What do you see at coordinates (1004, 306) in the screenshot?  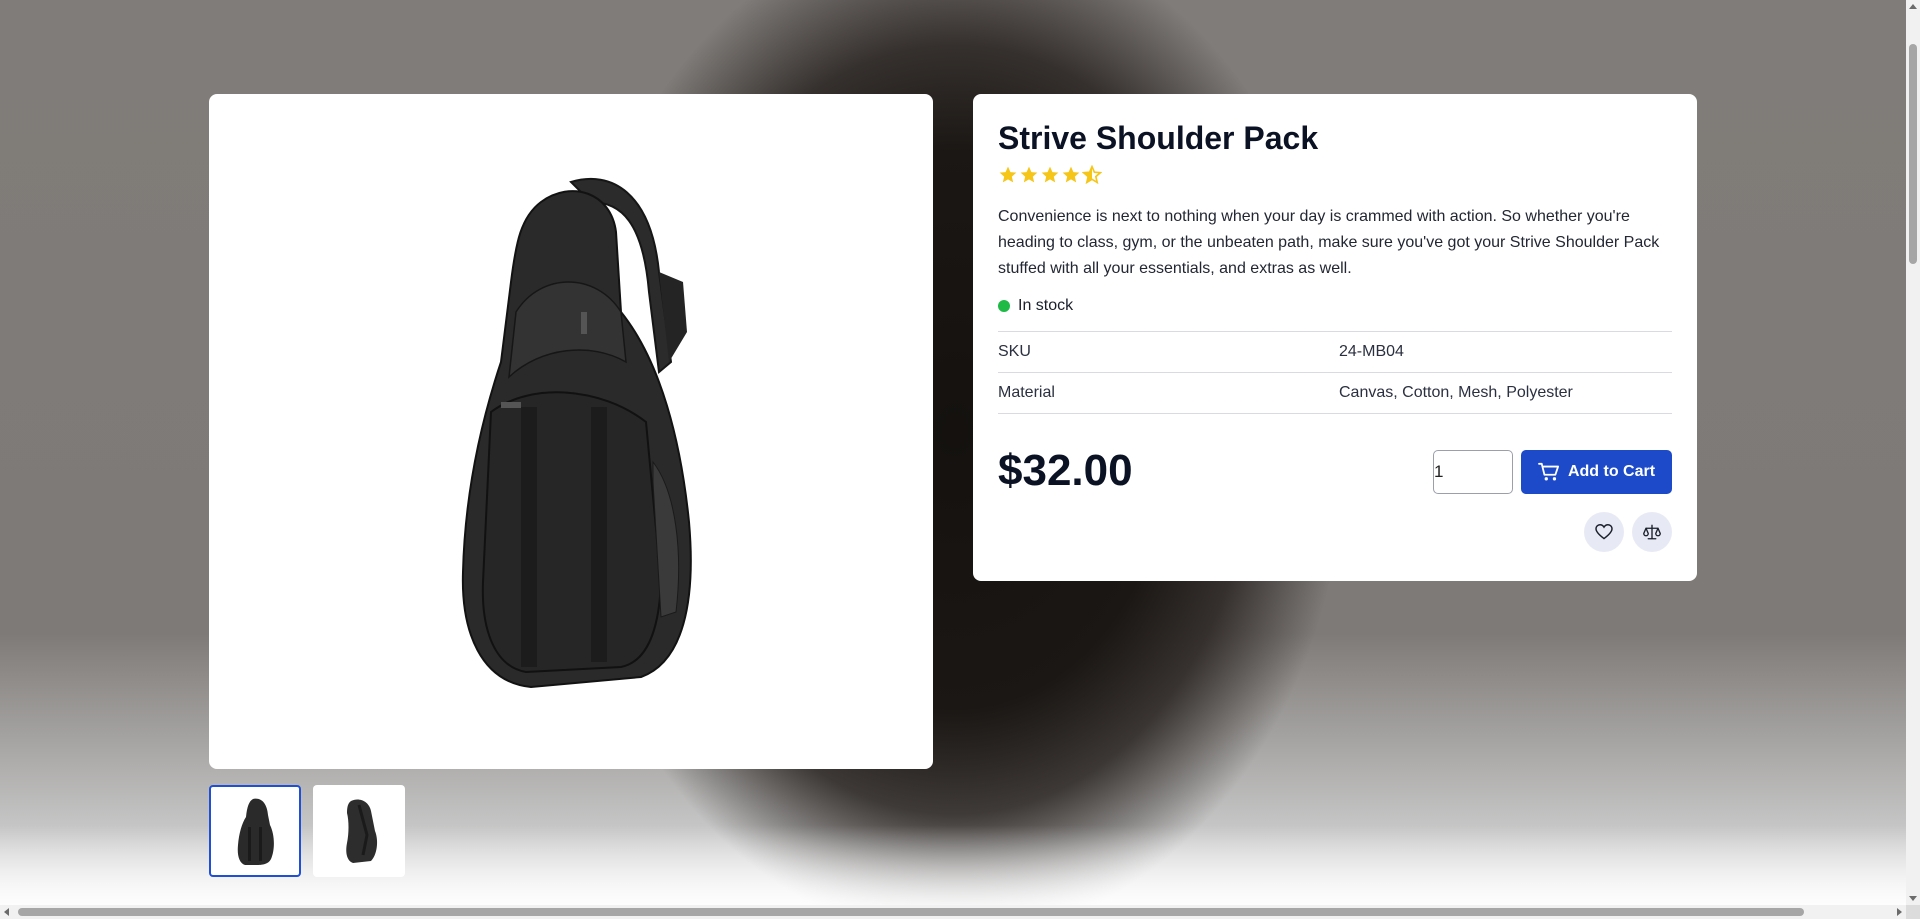 I see `in-stock-dot-icon` at bounding box center [1004, 306].